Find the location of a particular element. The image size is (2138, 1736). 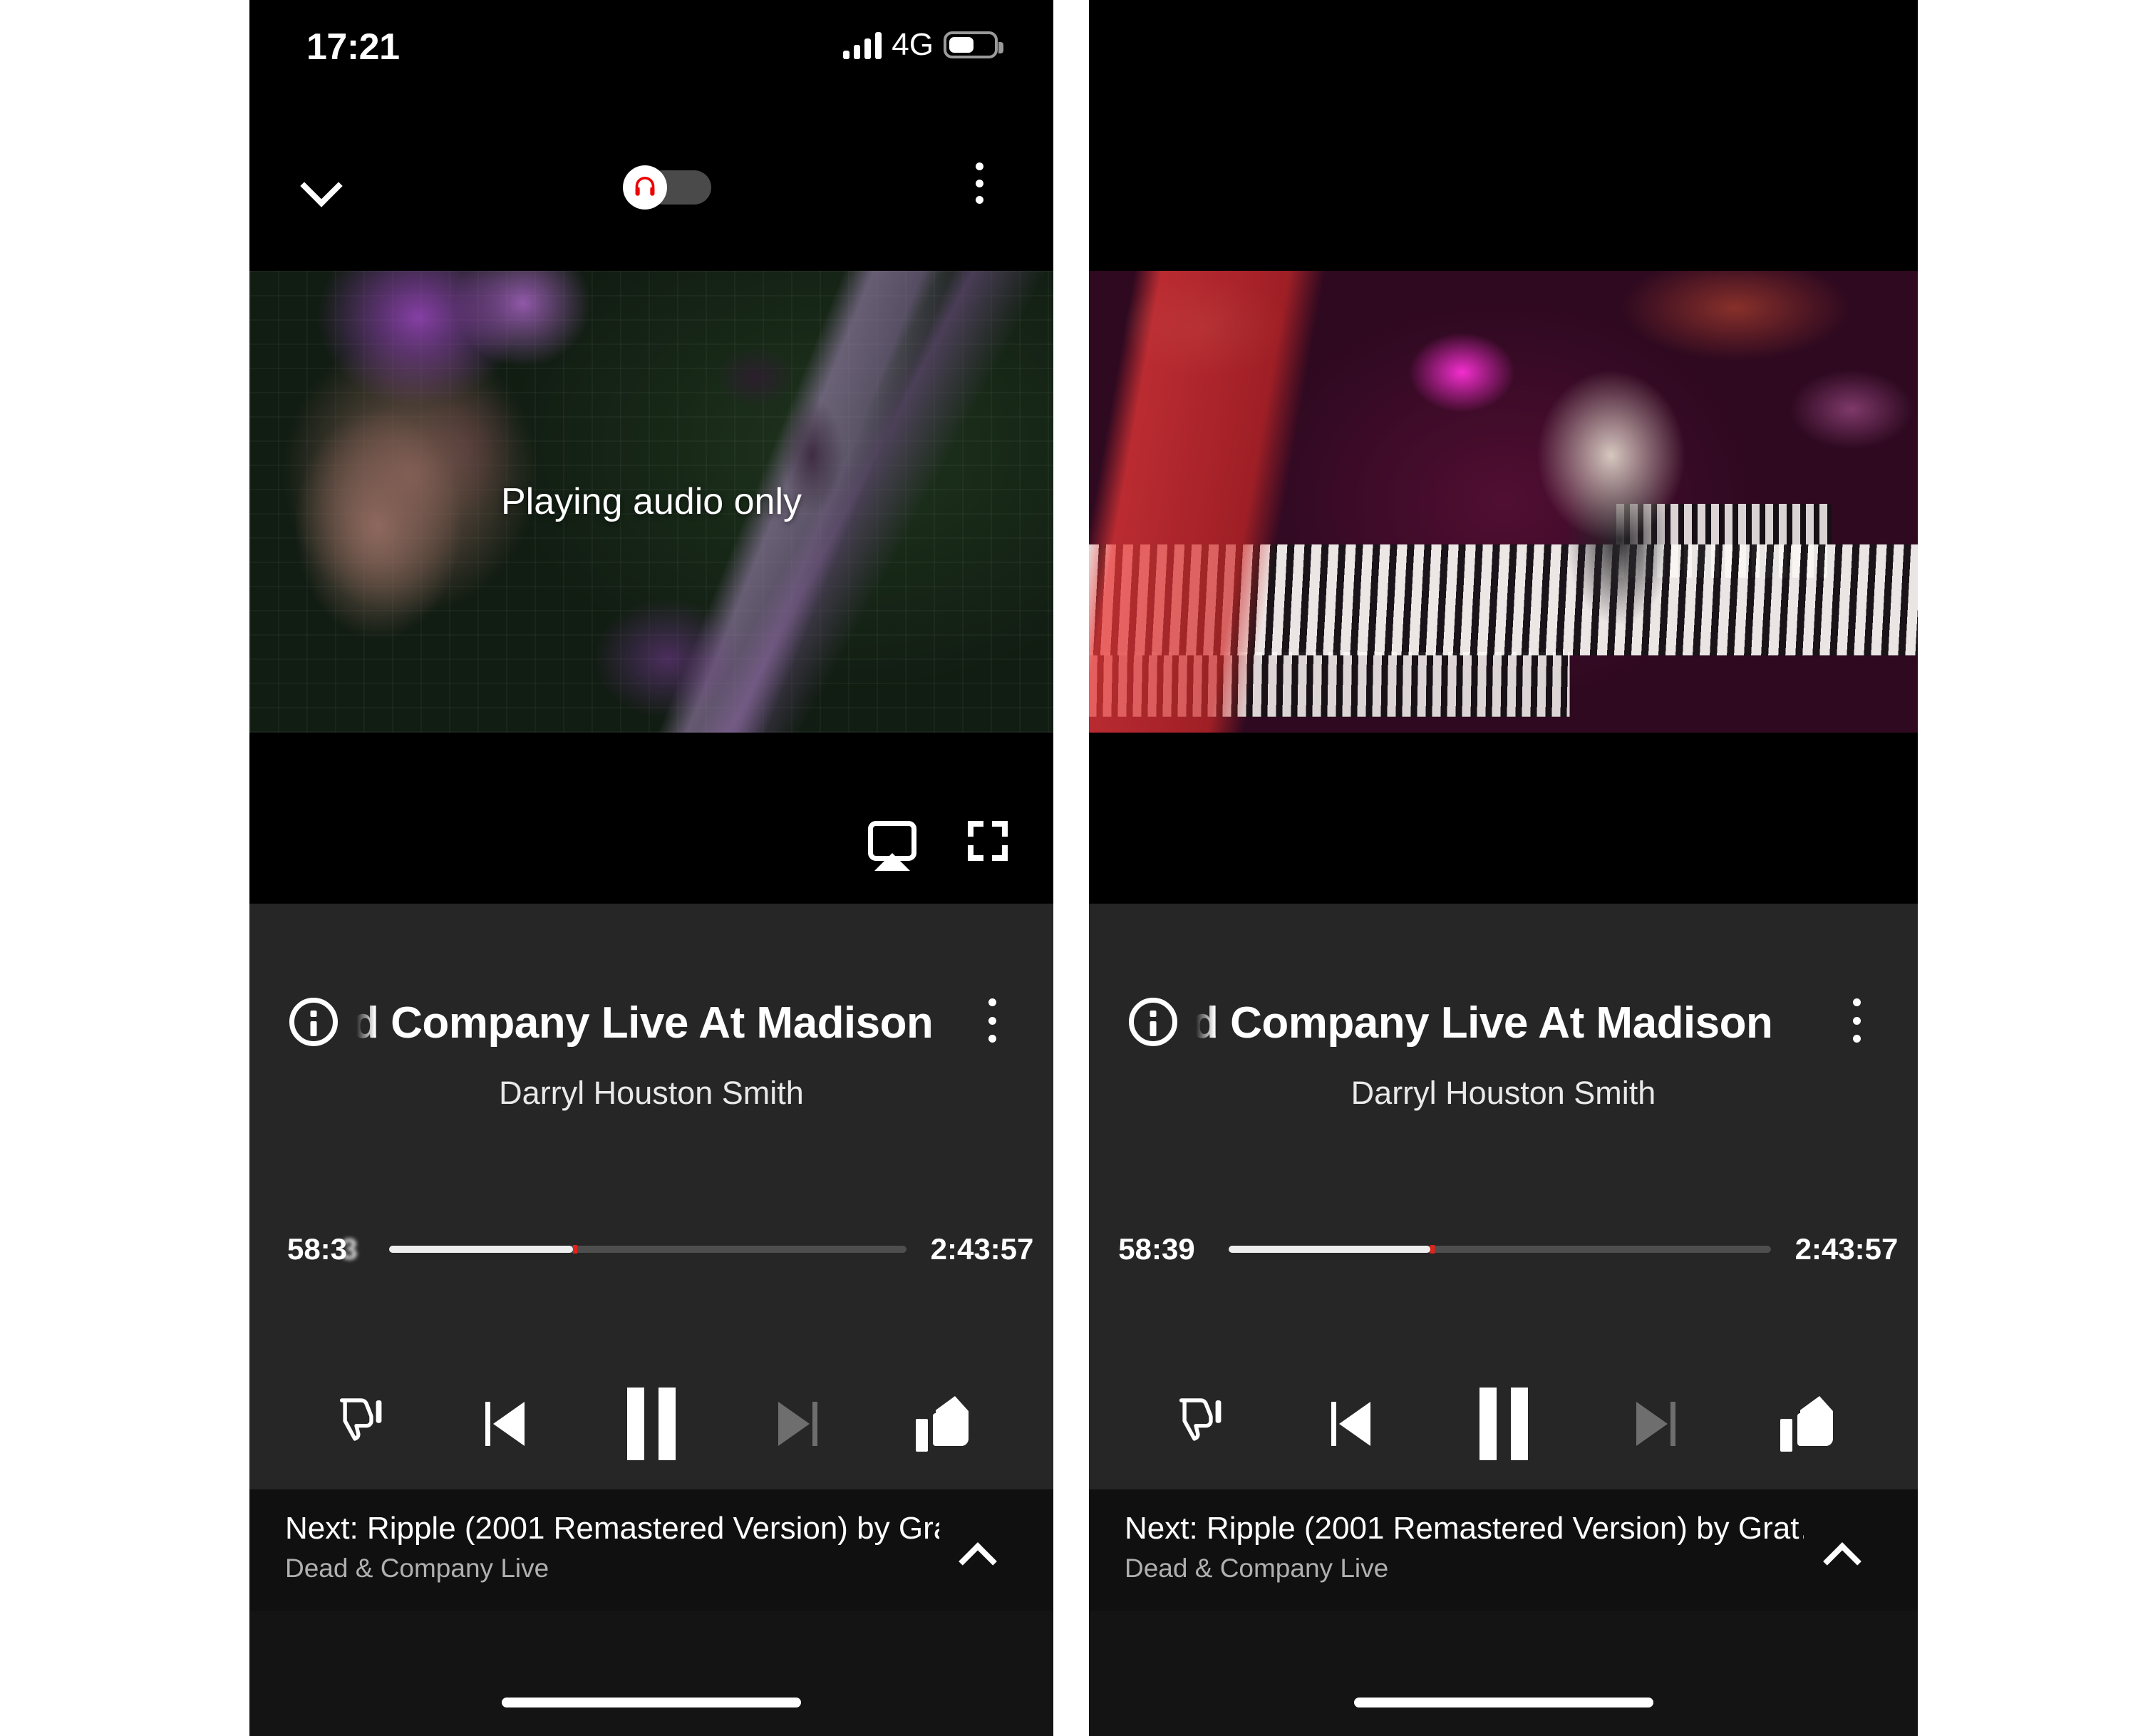

airplay-icon is located at coordinates (892, 841).